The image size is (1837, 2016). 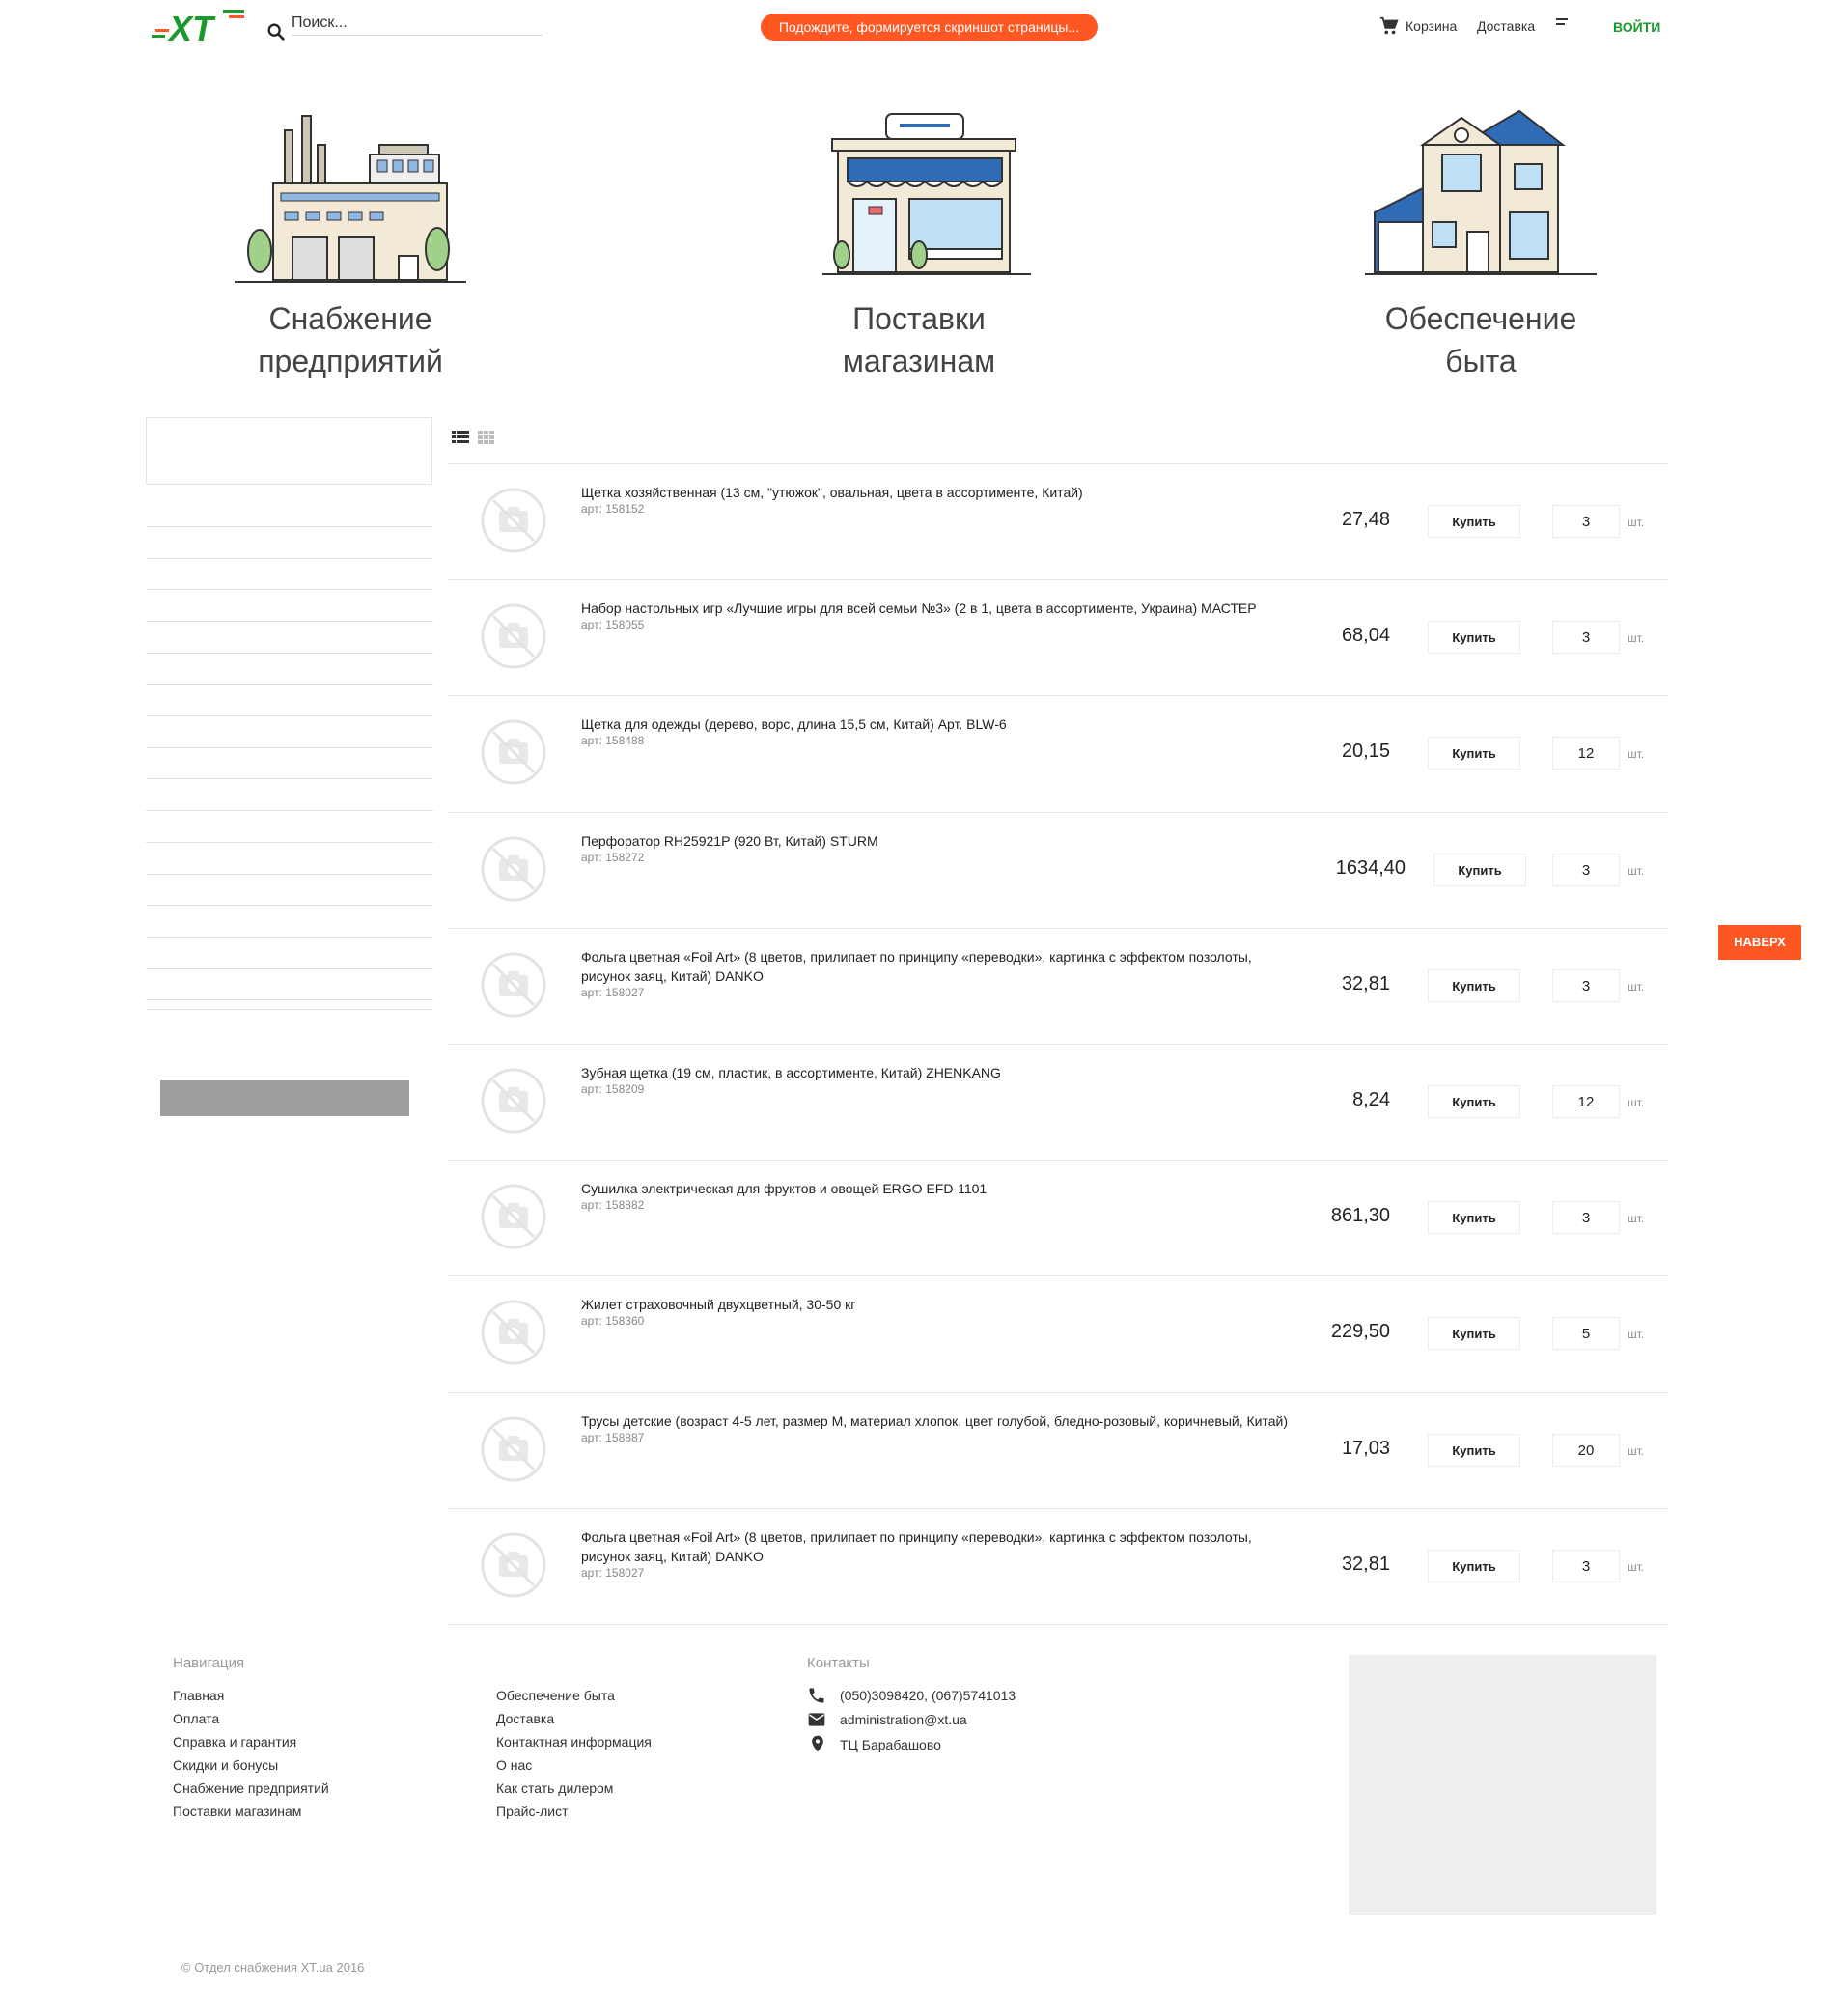 I want to click on list-view-icon, so click(x=460, y=438).